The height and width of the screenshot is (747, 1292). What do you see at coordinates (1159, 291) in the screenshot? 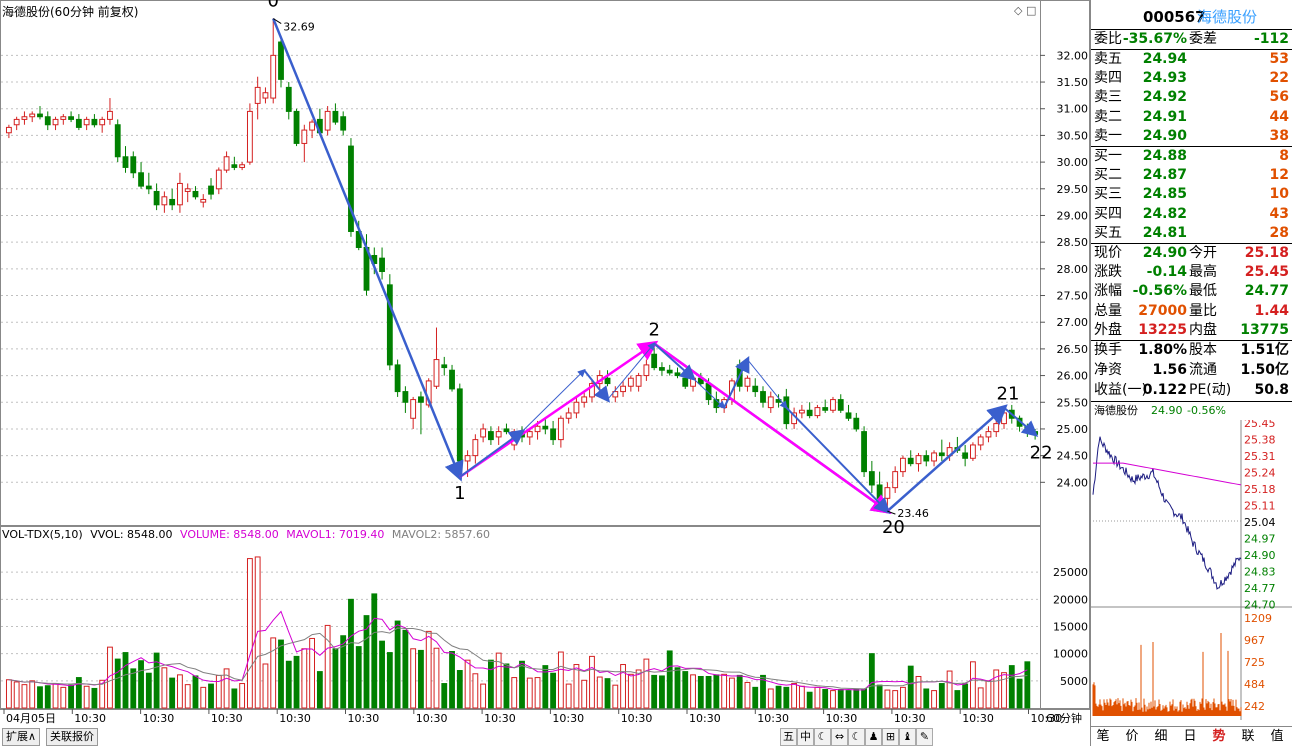
I see `row-value: -0.56%` at bounding box center [1159, 291].